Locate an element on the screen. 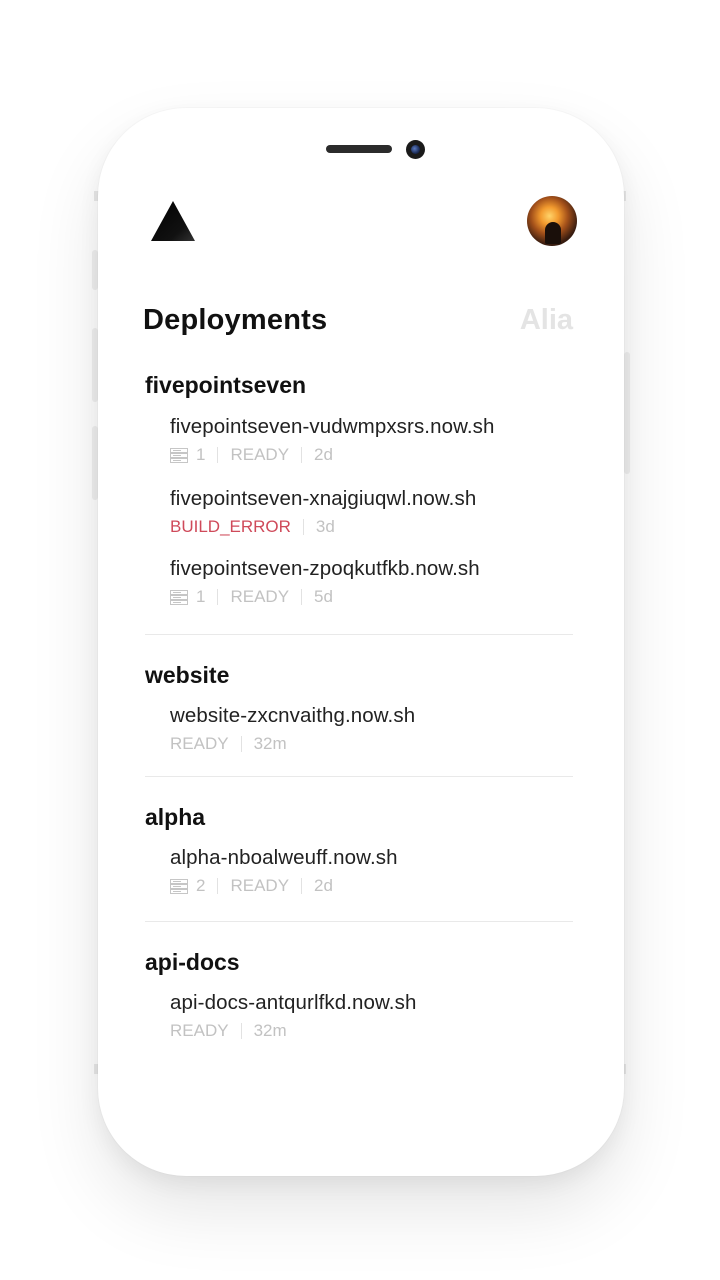  deployment-item: fivepointseven-zpoqkutfkb.now.sh 1 READY is located at coordinates (371, 582).